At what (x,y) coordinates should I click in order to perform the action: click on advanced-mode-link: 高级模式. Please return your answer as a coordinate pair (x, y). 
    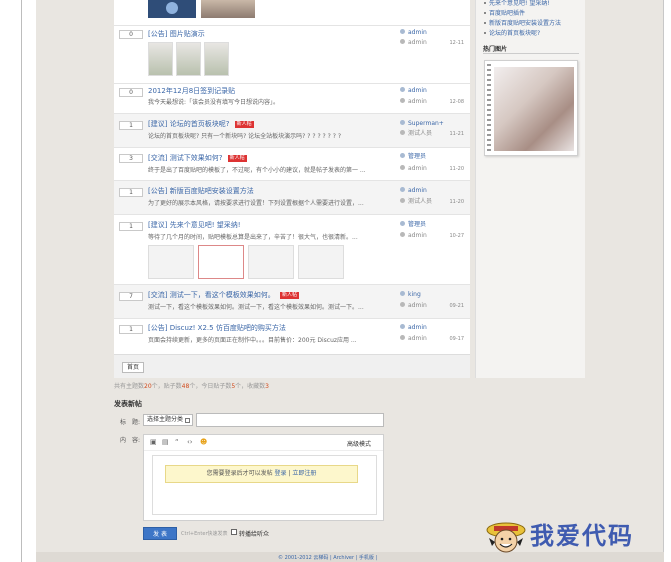
    Looking at the image, I should click on (359, 443).